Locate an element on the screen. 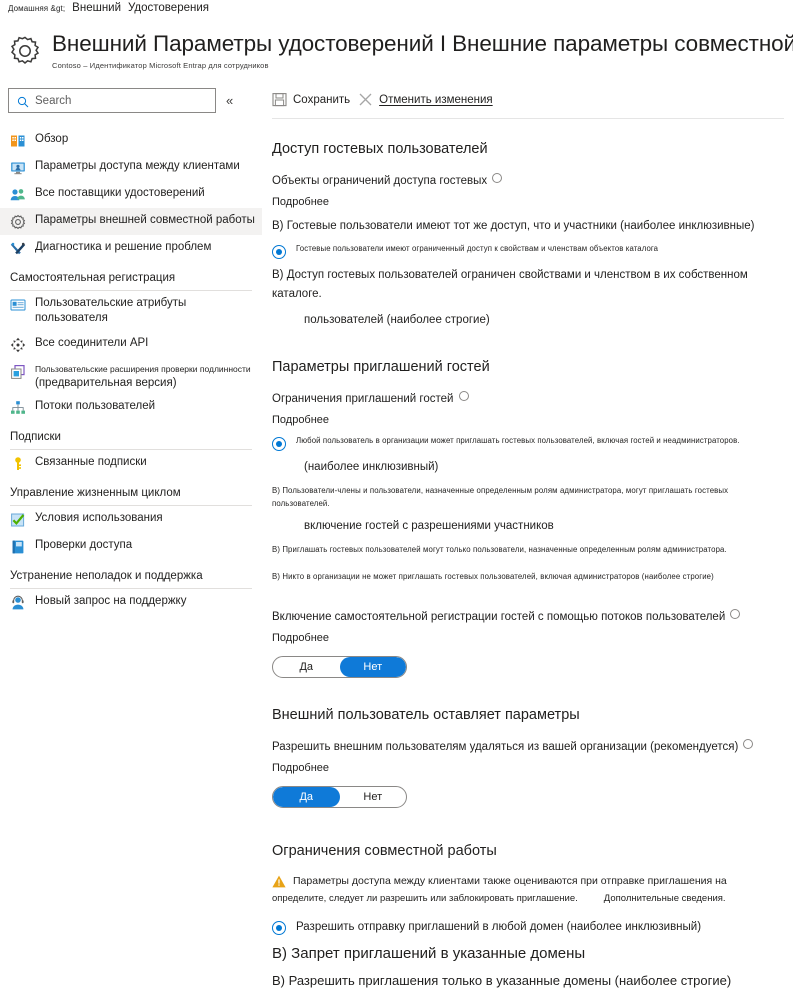 The height and width of the screenshot is (990, 793). sidebar-item-label: Связанные подписки is located at coordinates (91, 462).